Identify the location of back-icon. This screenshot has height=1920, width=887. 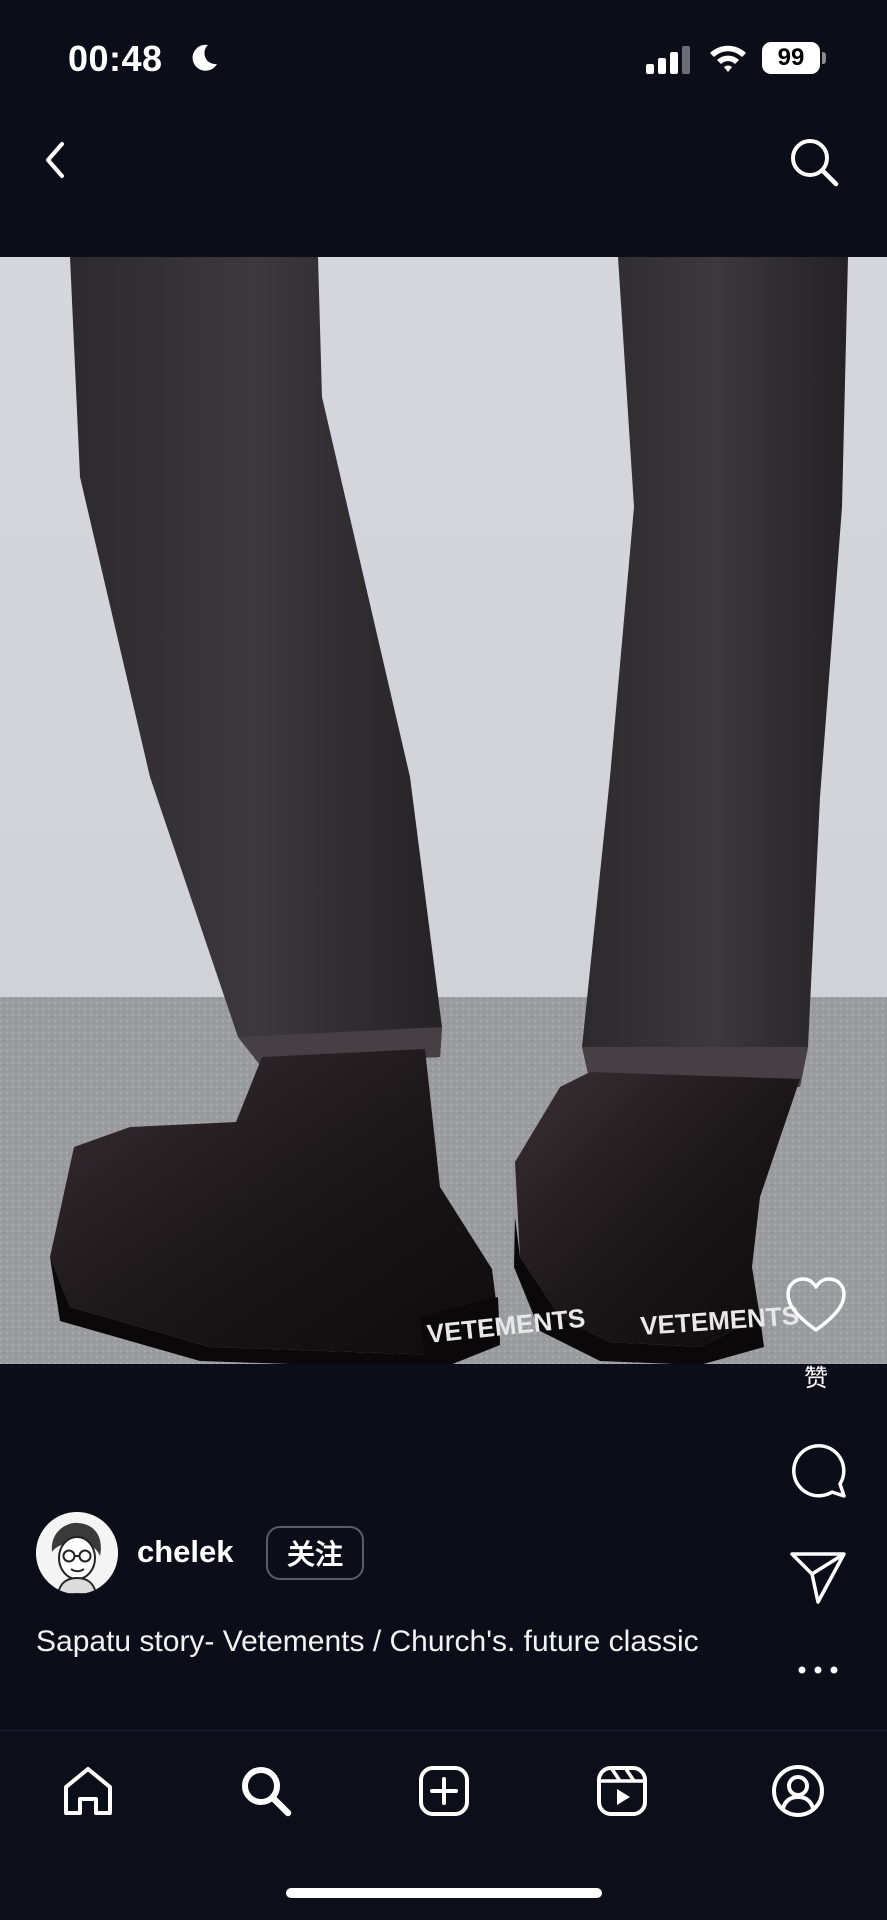
(54, 160).